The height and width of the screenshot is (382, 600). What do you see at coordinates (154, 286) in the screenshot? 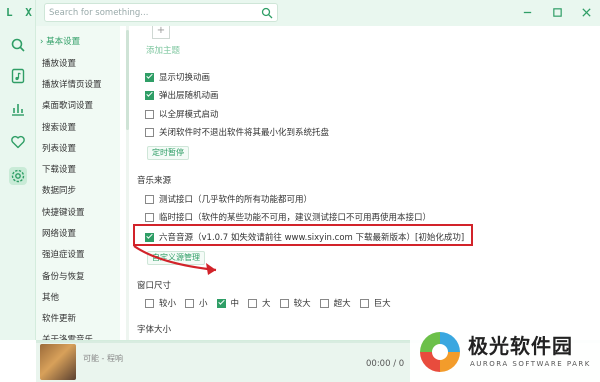
I see `window-size-title: 窗口尺寸` at bounding box center [154, 286].